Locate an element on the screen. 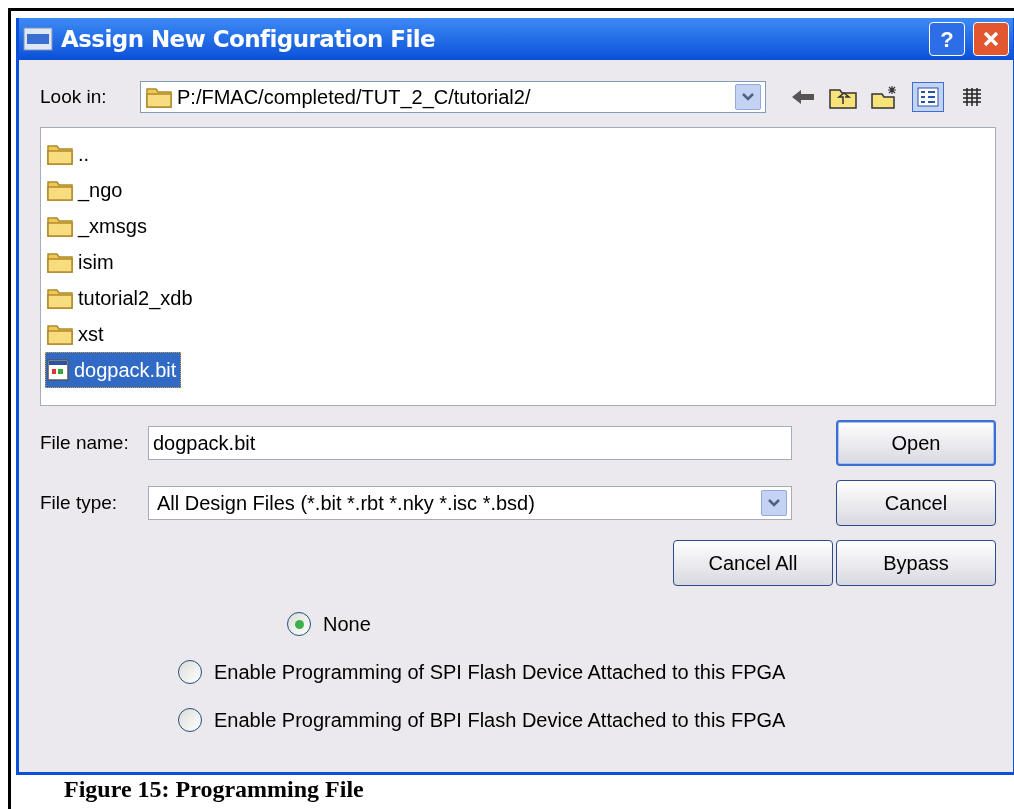 This screenshot has width=1014, height=809. cancel-all-button: Cancel All is located at coordinates (753, 563).